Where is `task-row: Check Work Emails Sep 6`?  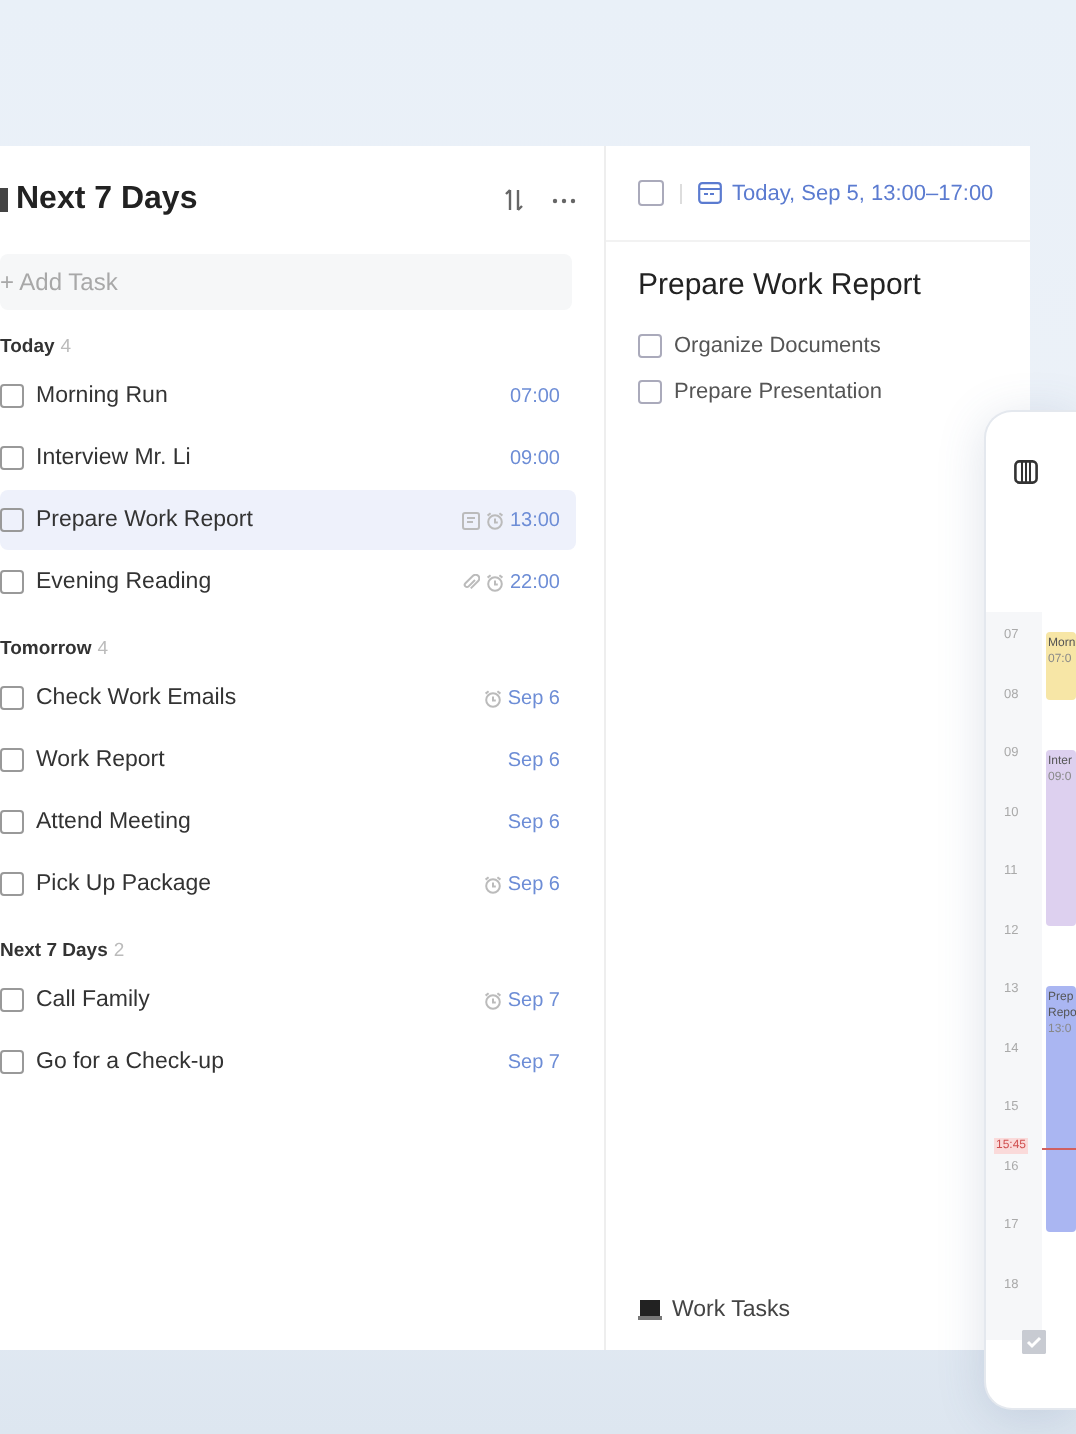 task-row: Check Work Emails Sep 6 is located at coordinates (288, 698).